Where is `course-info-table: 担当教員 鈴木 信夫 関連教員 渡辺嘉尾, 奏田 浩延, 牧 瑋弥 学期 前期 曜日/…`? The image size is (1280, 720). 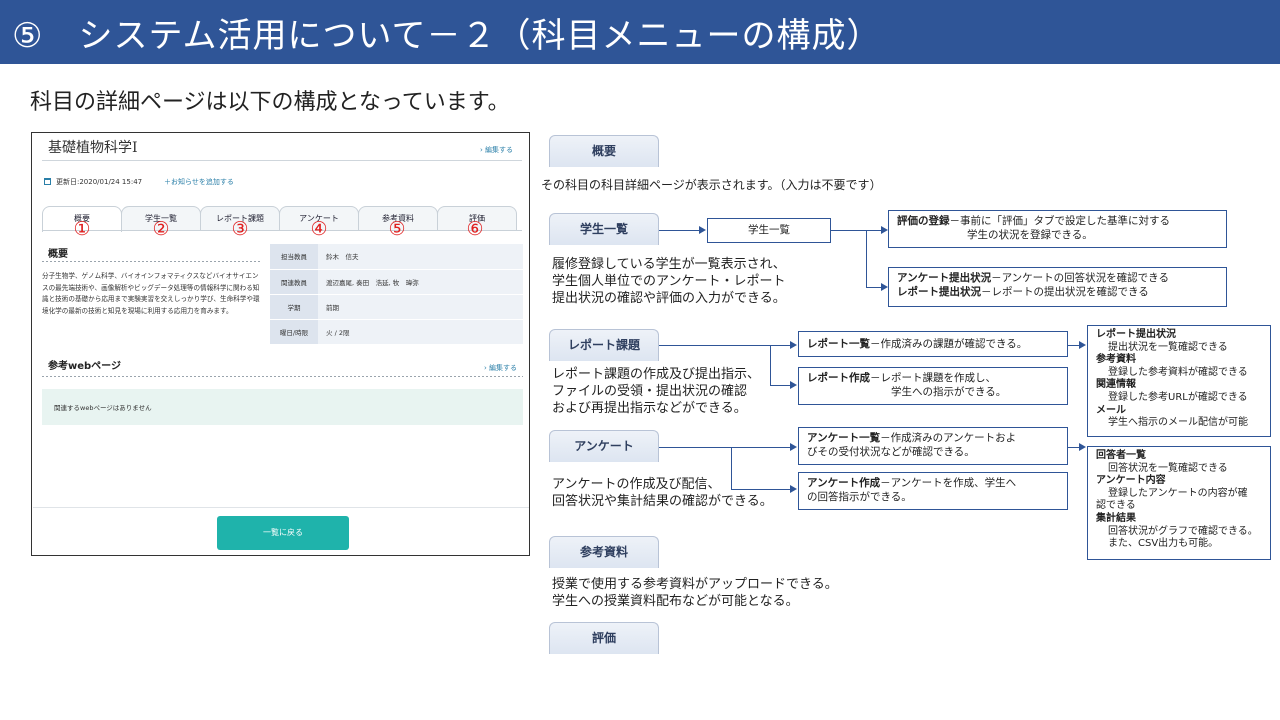
course-info-table: 担当教員 鈴木 信夫 関連教員 渡辺嘉尾, 奏田 浩延, 牧 瑋弥 学期 前期 曜日/… is located at coordinates (396, 294).